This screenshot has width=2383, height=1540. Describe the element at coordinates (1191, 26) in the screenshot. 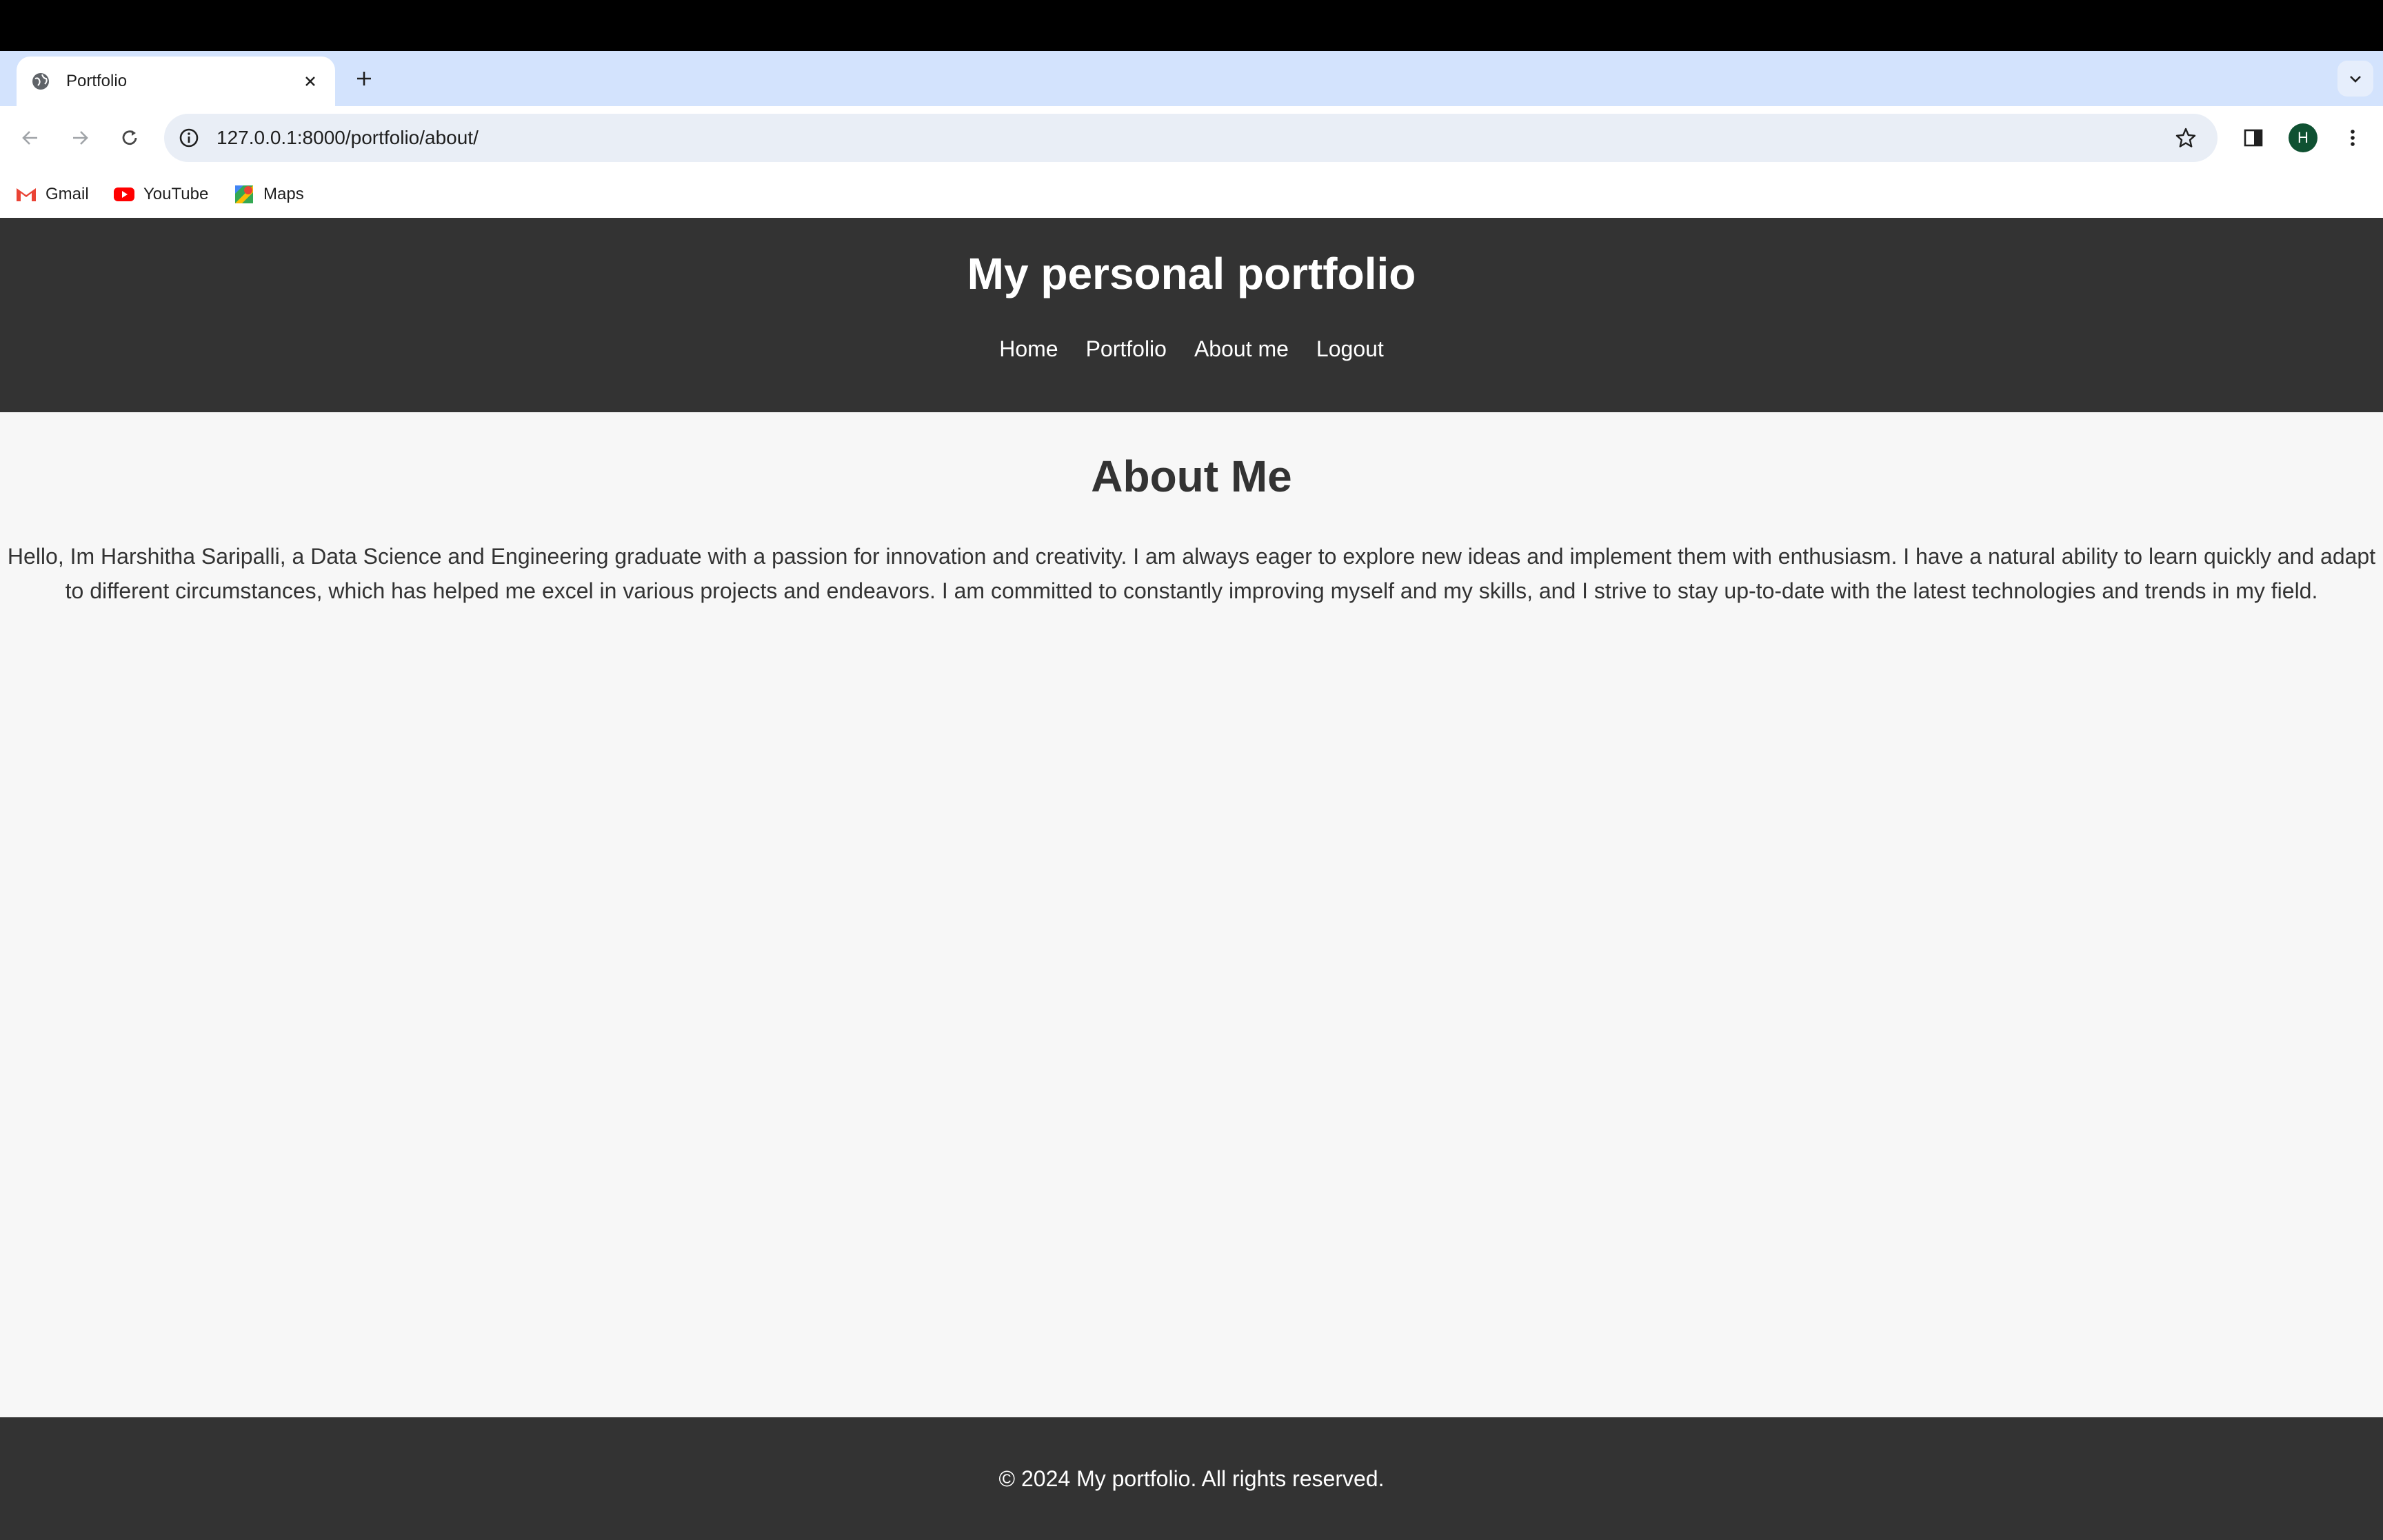

I see `screen-top-bar` at that location.